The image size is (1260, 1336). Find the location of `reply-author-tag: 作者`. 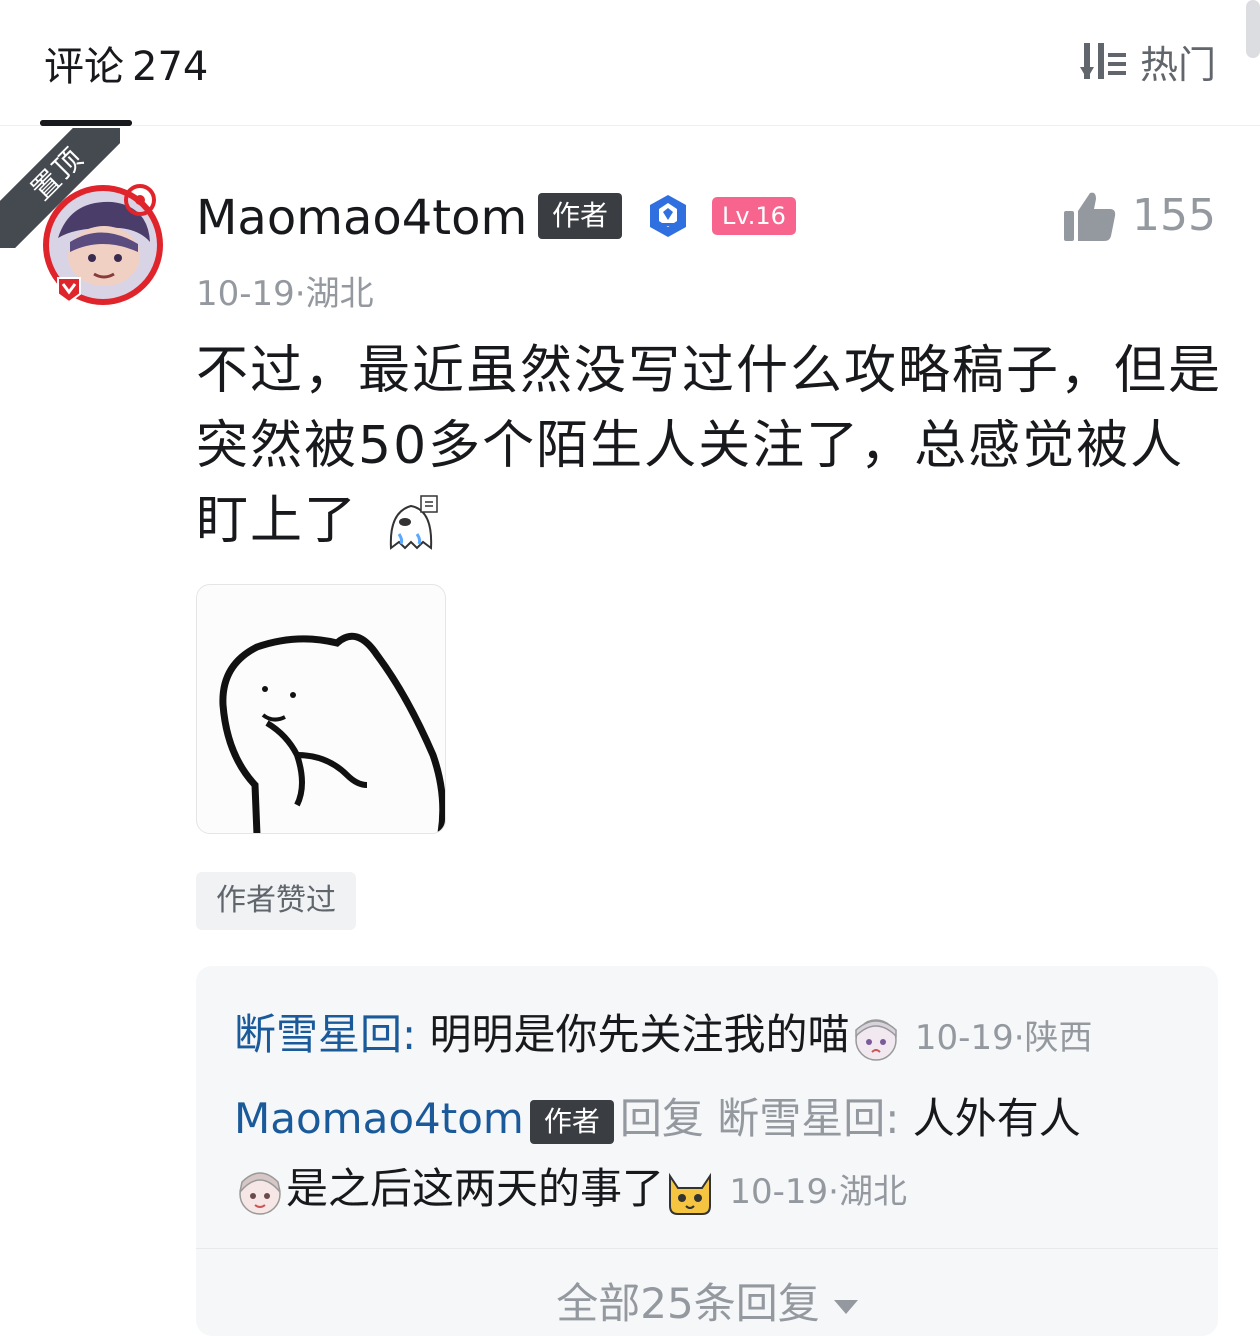

reply-author-tag: 作者 is located at coordinates (571, 1121).